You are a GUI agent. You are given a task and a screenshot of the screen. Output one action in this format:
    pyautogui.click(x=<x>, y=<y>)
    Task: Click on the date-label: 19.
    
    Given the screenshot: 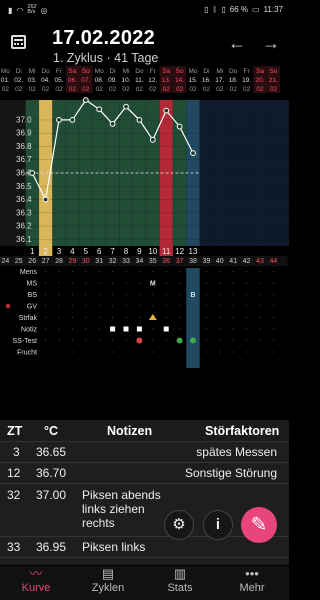 What is the action you would take?
    pyautogui.click(x=246, y=80)
    